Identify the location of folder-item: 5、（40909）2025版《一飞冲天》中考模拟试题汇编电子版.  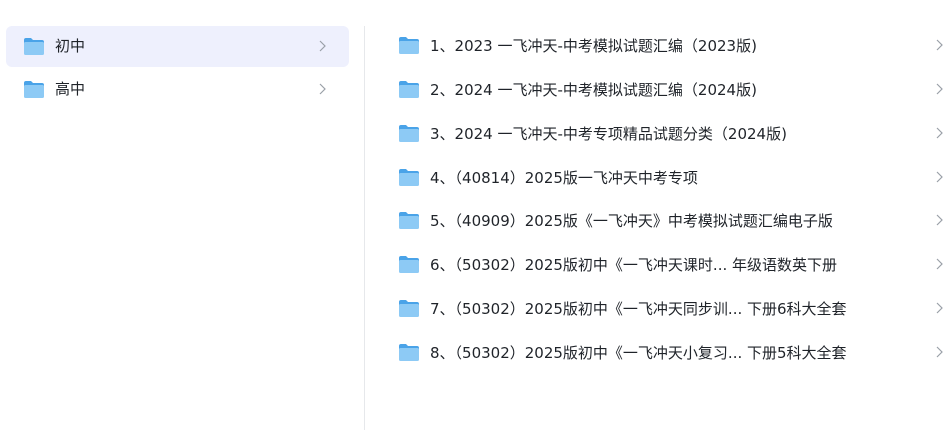
(666, 221).